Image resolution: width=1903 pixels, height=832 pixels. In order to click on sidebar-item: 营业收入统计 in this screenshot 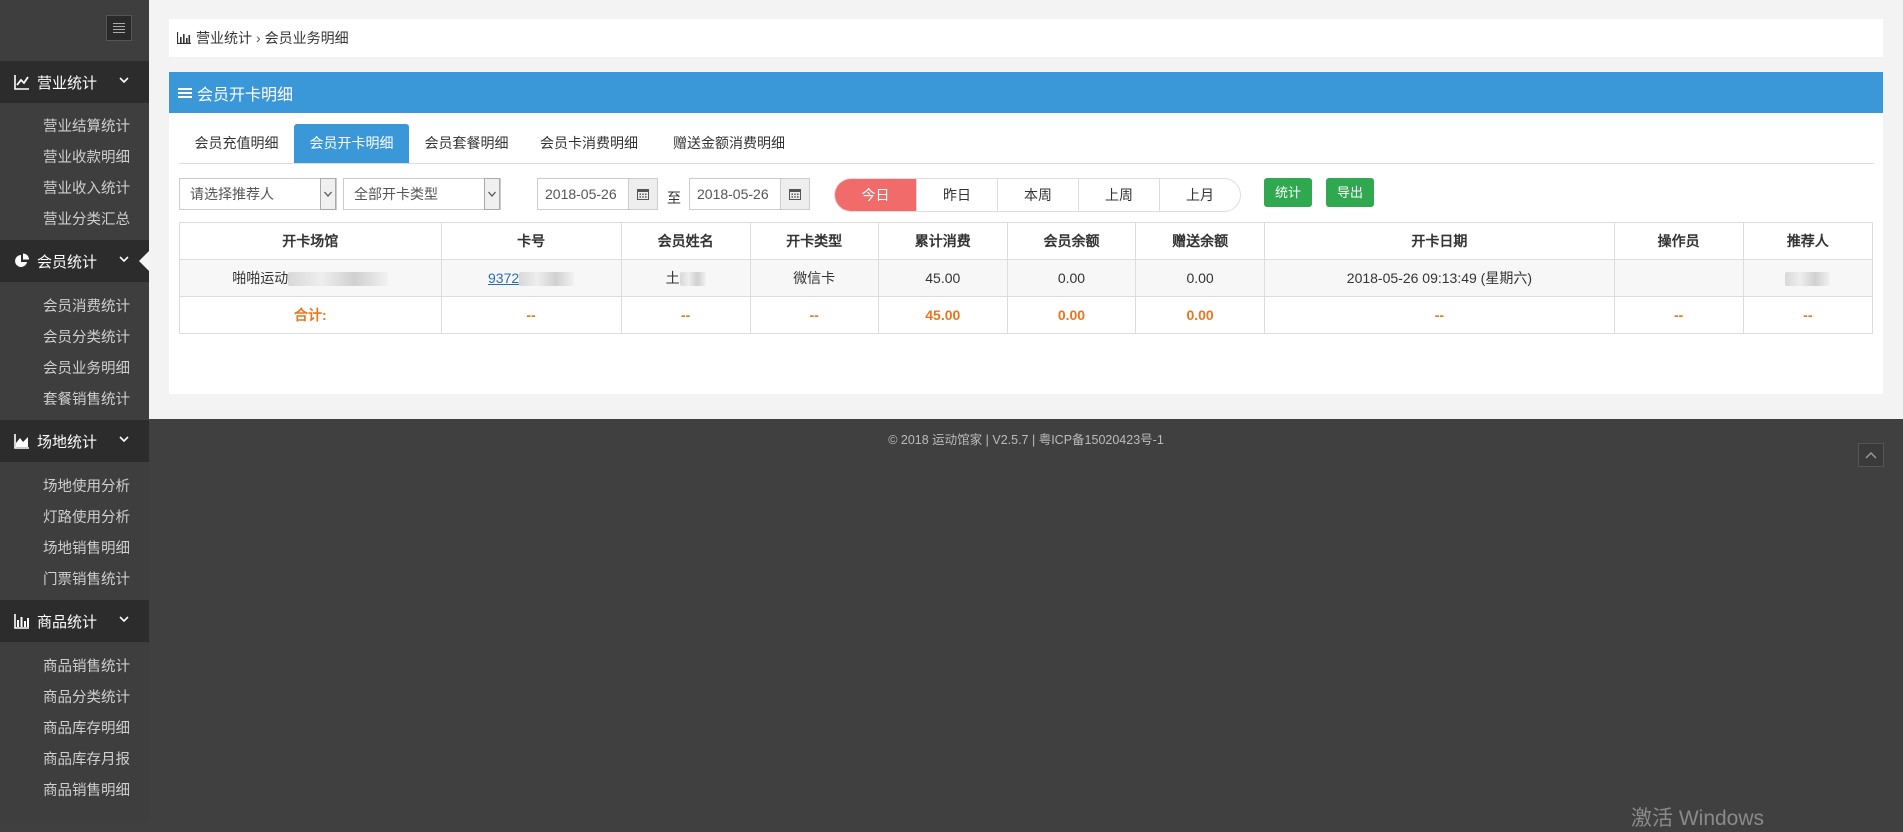, I will do `click(86, 187)`.